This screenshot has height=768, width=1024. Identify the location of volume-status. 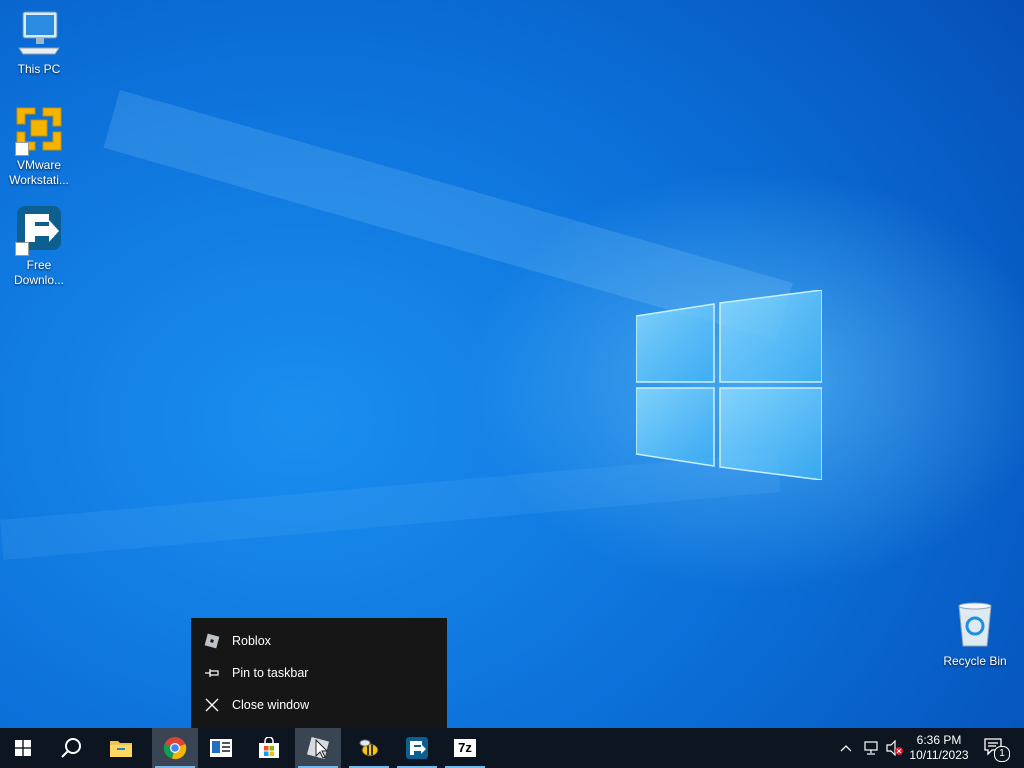
(894, 748).